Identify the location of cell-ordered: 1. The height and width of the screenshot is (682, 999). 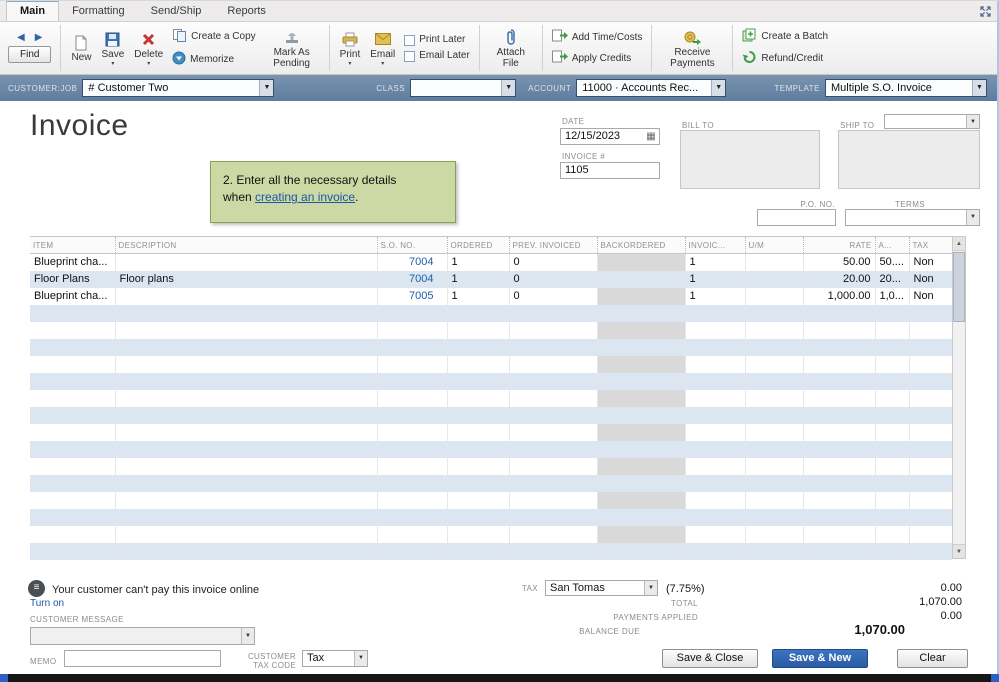
(477, 279).